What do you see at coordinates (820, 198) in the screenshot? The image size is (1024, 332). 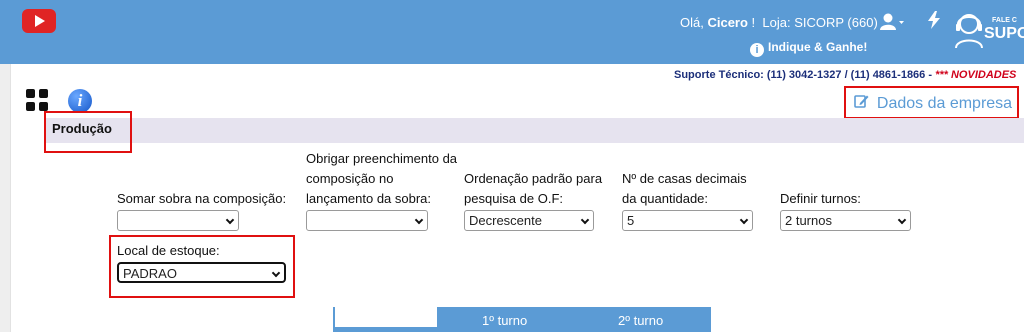 I see `turnos-label: Definir turnos:` at bounding box center [820, 198].